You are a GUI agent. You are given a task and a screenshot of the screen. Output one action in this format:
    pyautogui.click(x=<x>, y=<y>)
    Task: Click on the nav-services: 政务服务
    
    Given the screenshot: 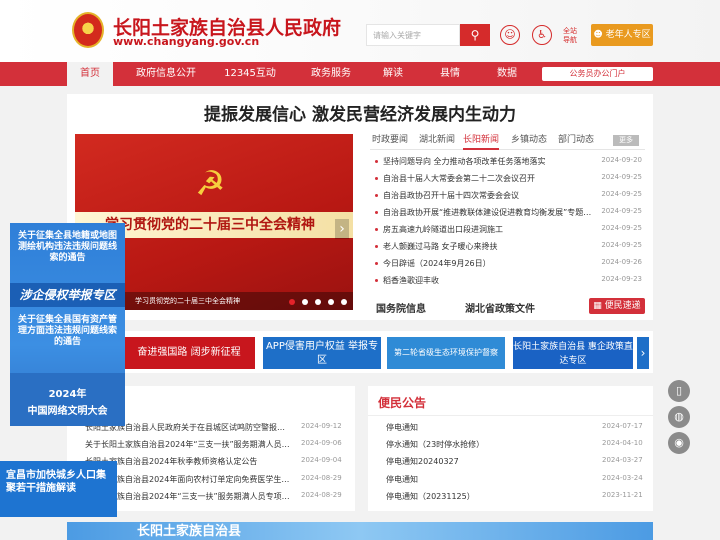 What is the action you would take?
    pyautogui.click(x=331, y=74)
    